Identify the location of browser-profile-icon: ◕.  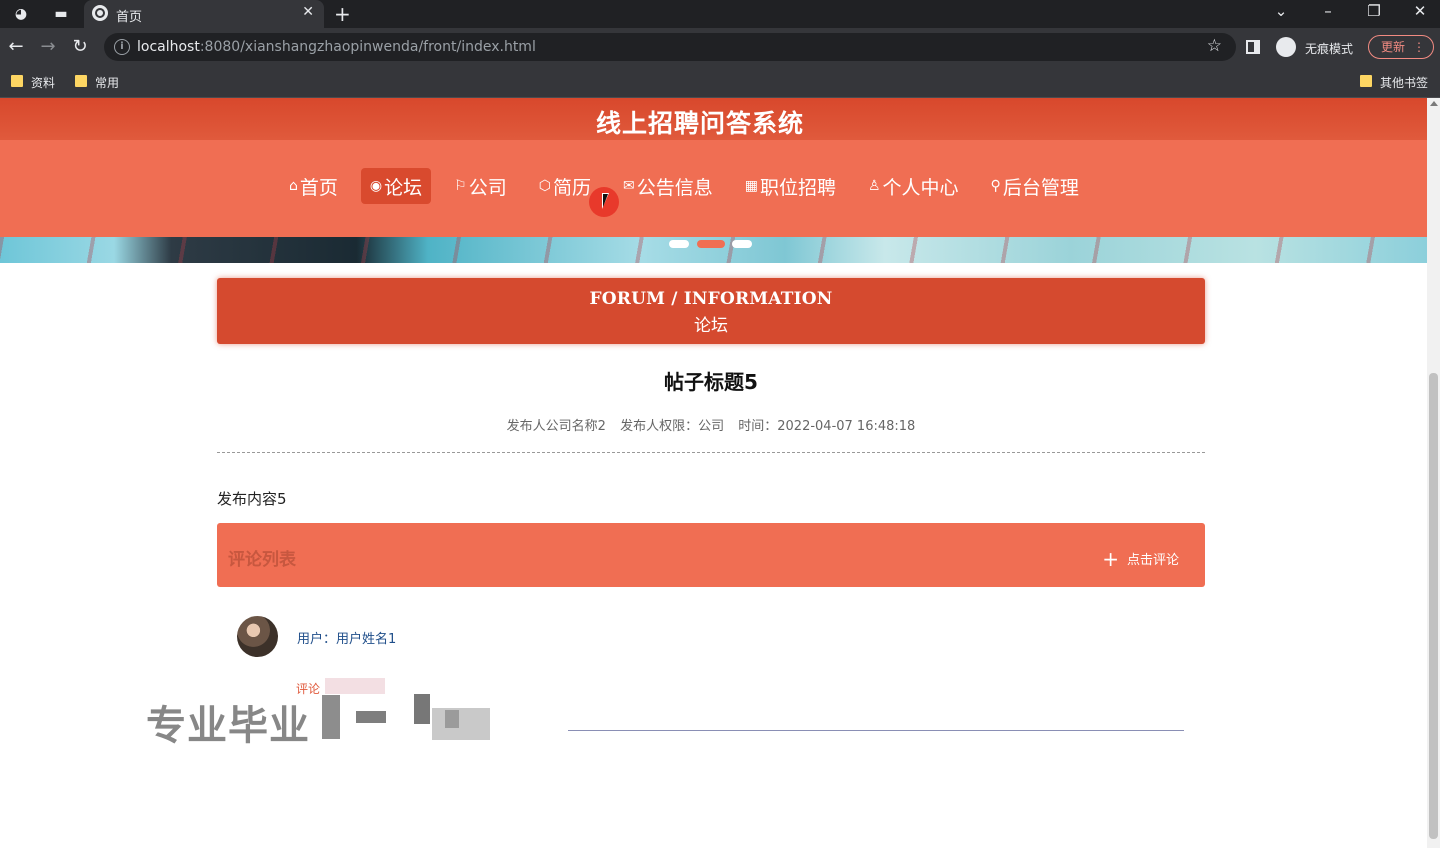
(21, 14).